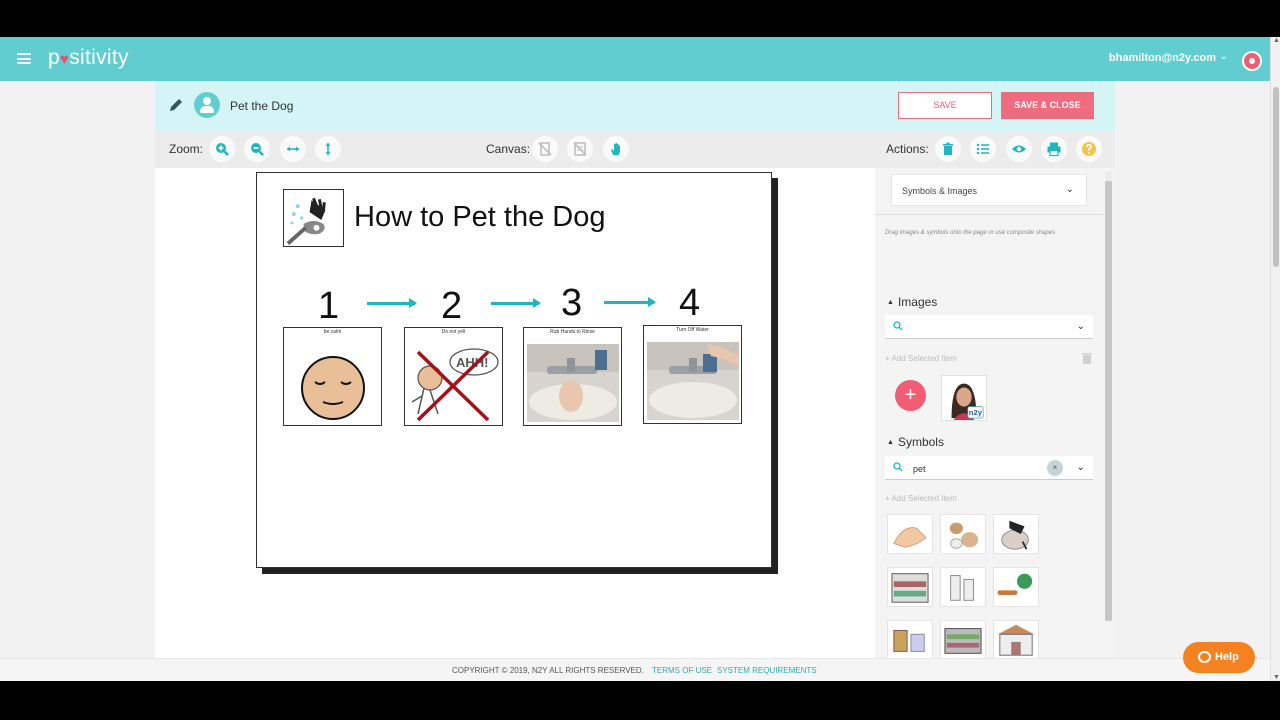 The image size is (1280, 720). Describe the element at coordinates (940, 191) in the screenshot. I see `dropdown-value: Symbols & Images` at that location.